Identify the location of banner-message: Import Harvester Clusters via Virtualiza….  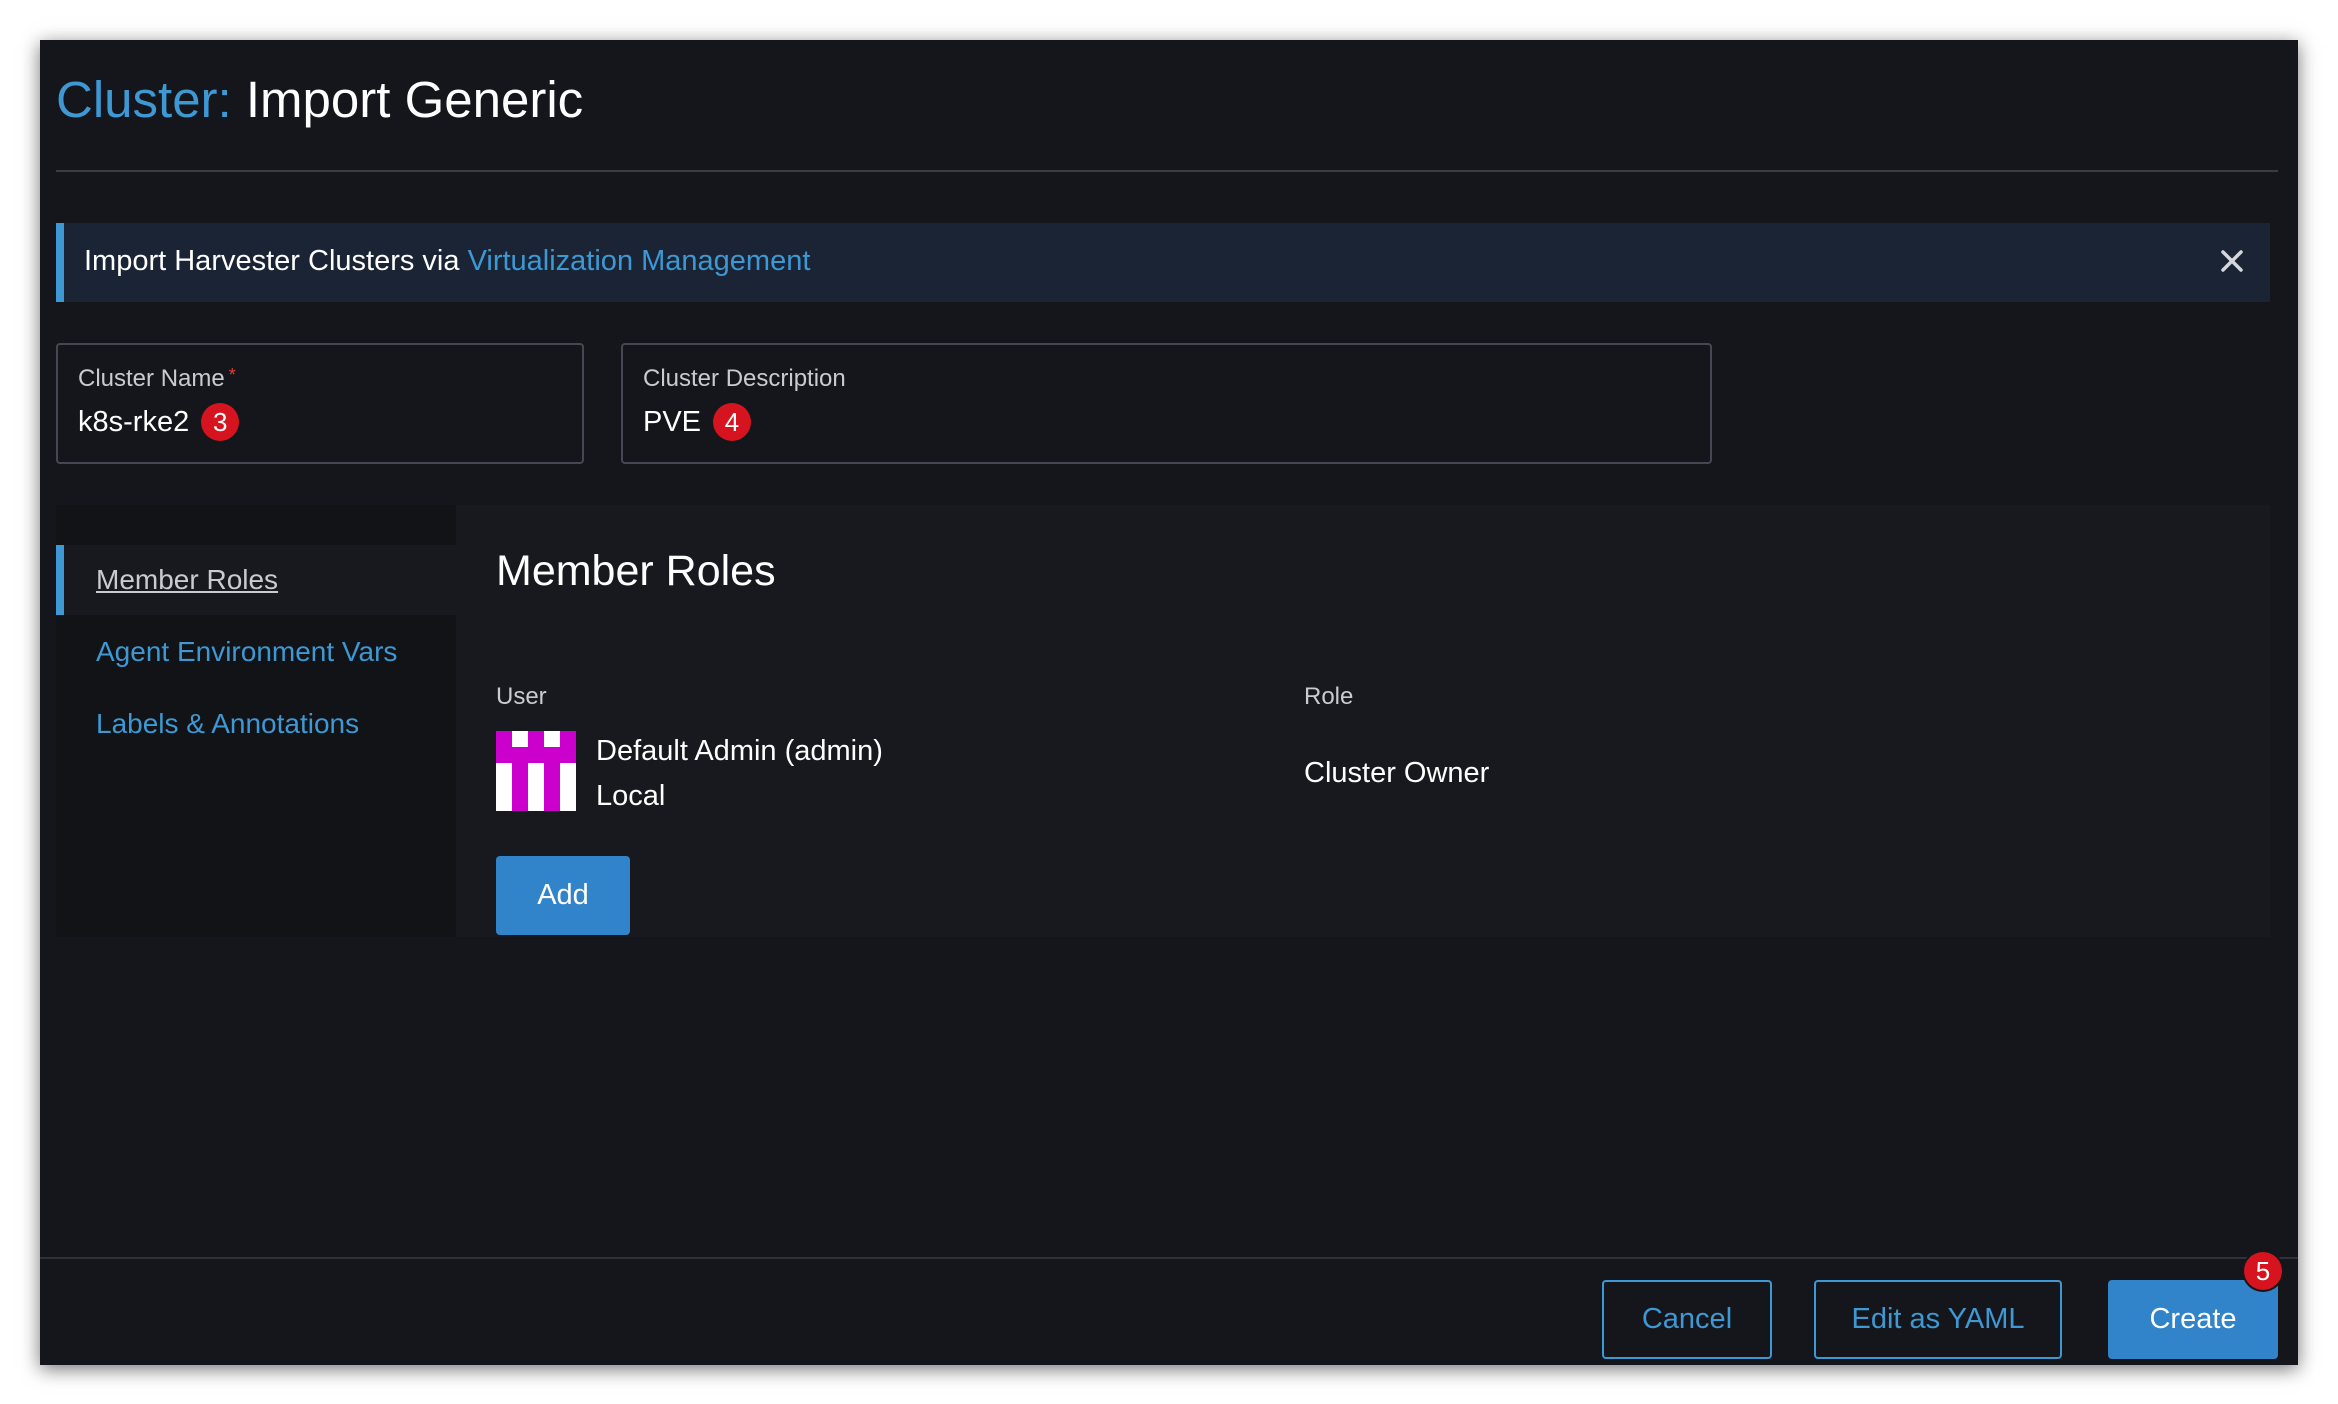
(447, 261).